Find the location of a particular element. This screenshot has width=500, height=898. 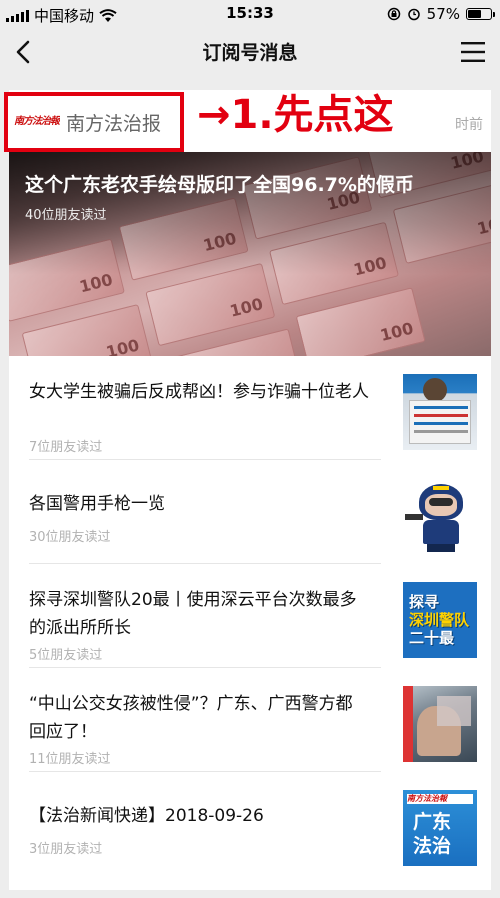

article-item: 各国警用手枪一览 30位朋友读过 is located at coordinates (250, 512).